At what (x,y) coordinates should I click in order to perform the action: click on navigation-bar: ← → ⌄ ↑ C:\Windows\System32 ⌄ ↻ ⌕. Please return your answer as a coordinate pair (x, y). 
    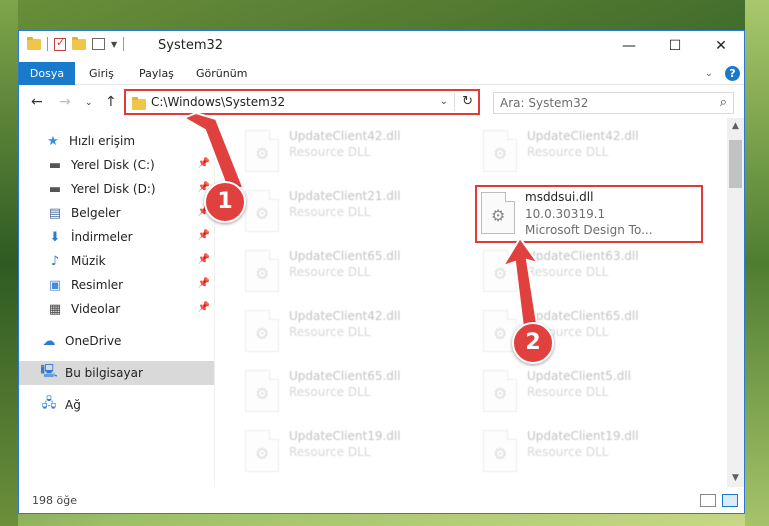
    Looking at the image, I should click on (381, 102).